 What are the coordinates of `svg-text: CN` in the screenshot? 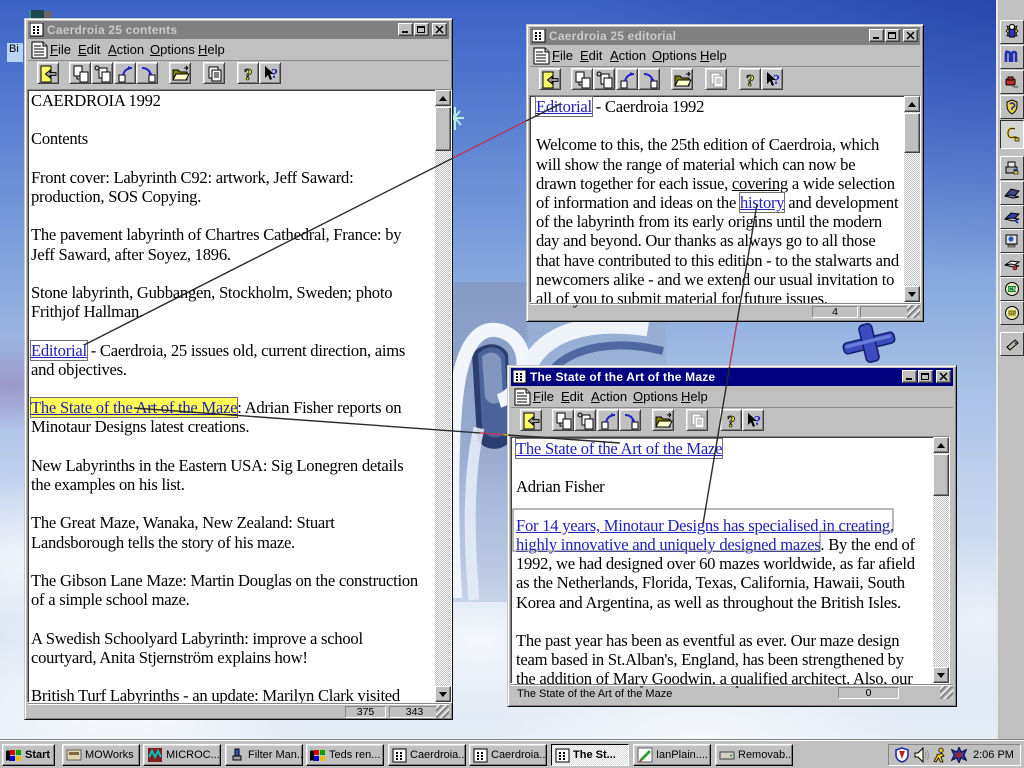 It's located at (1013, 290).